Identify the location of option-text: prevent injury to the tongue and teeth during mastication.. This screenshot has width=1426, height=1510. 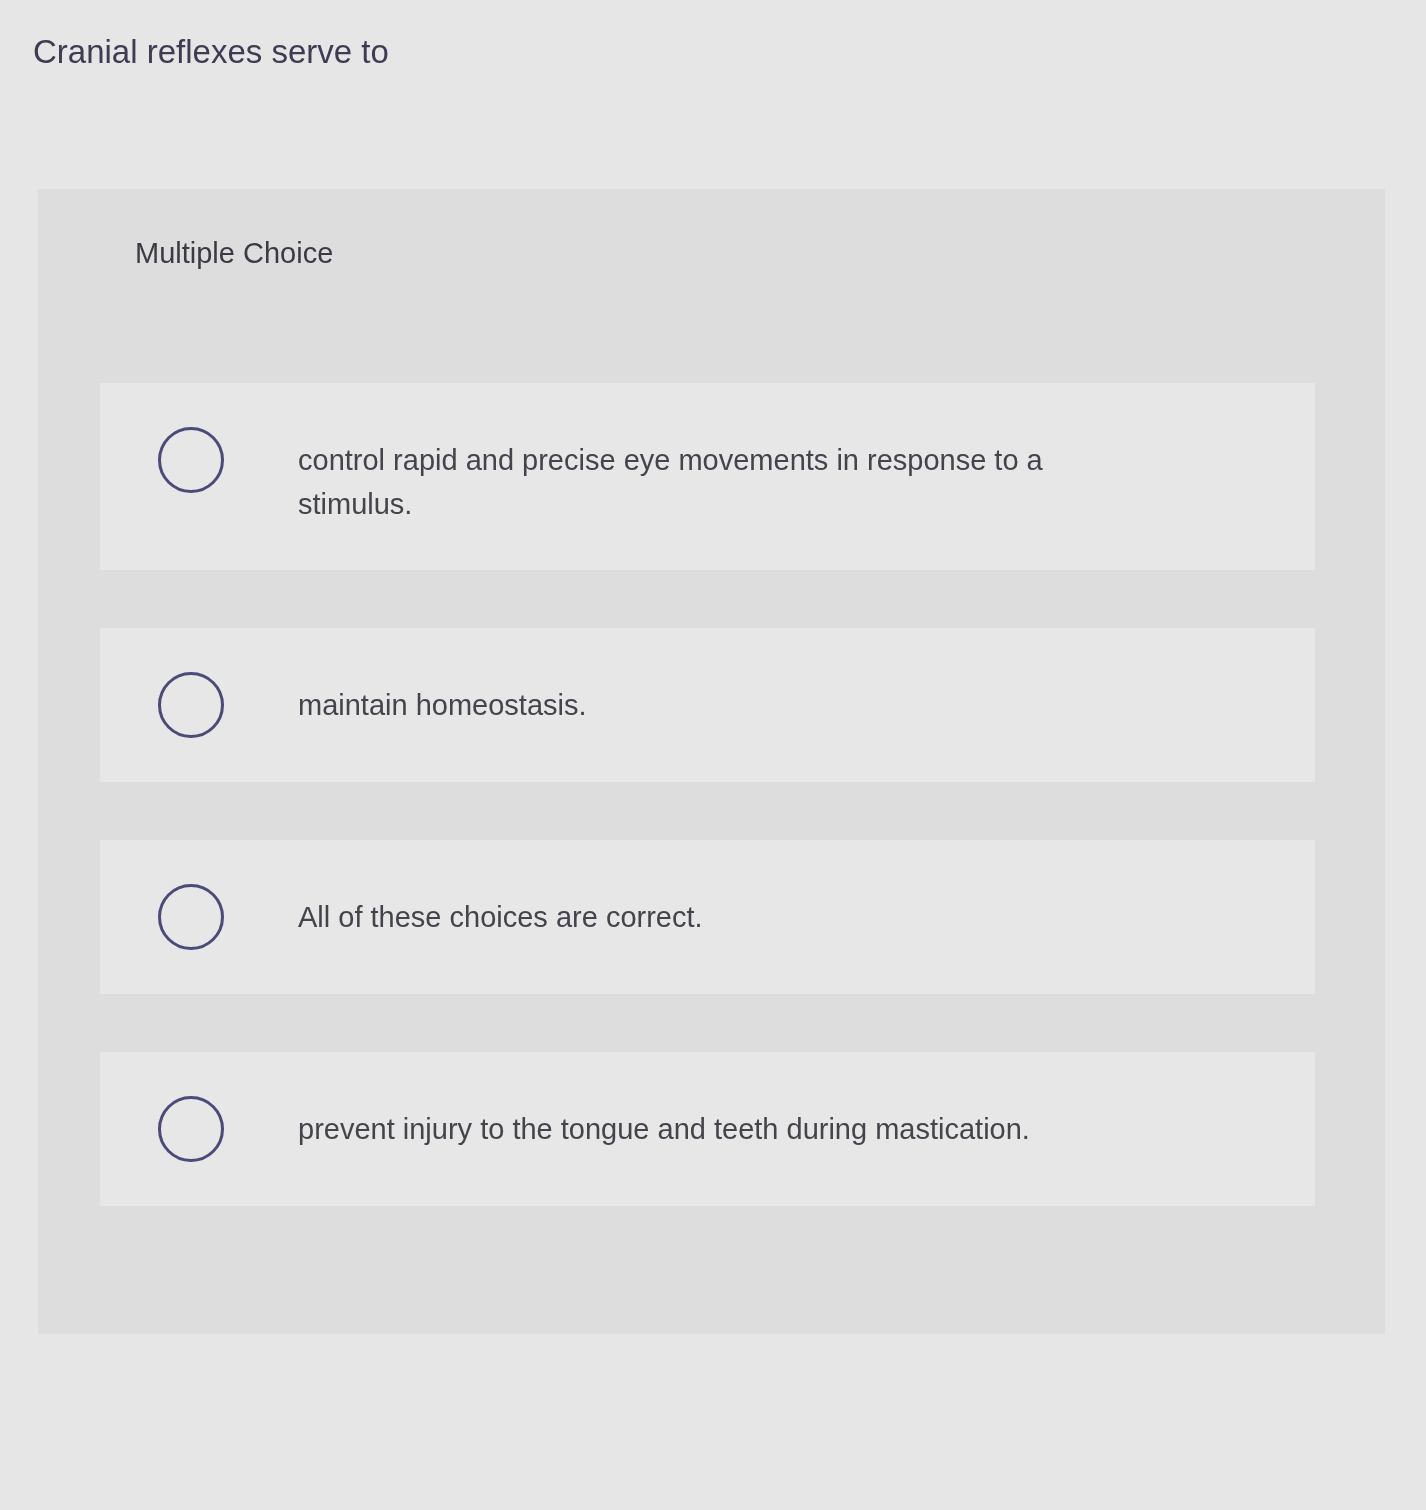
(664, 1129).